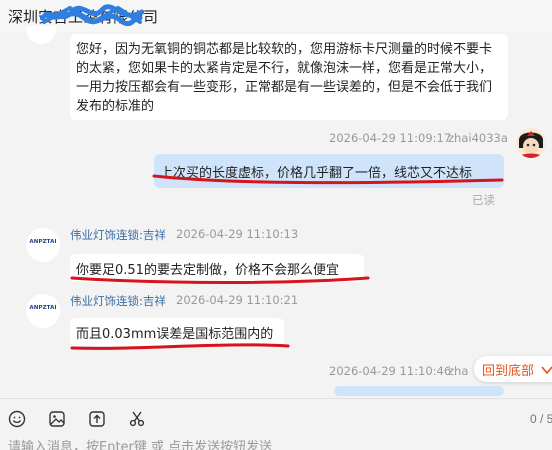 The image size is (552, 450). Describe the element at coordinates (41, 35) in the screenshot. I see `shop-avatar` at that location.